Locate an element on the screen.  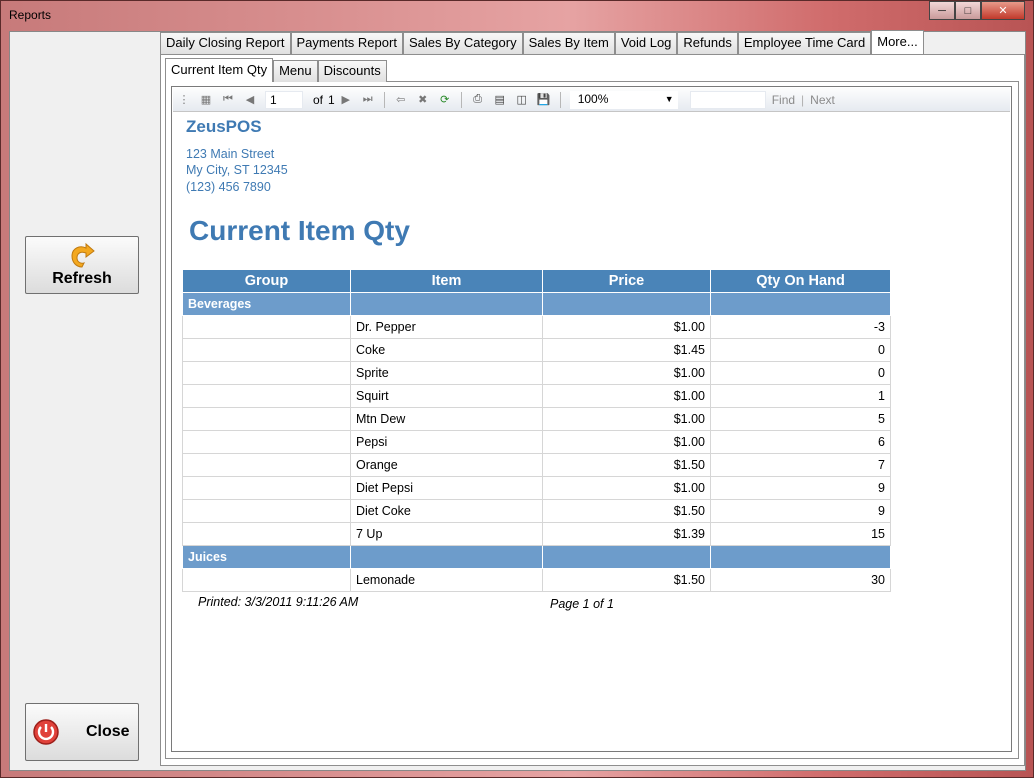
grip-icon: ⋮ is located at coordinates (184, 100).